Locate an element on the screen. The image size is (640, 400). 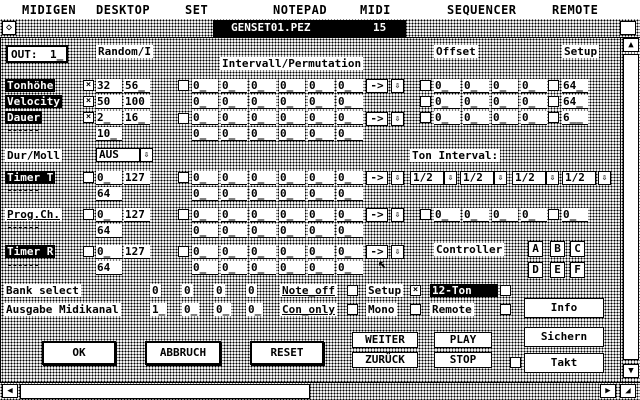
ton-interval-1: 1/2 is located at coordinates (427, 178).